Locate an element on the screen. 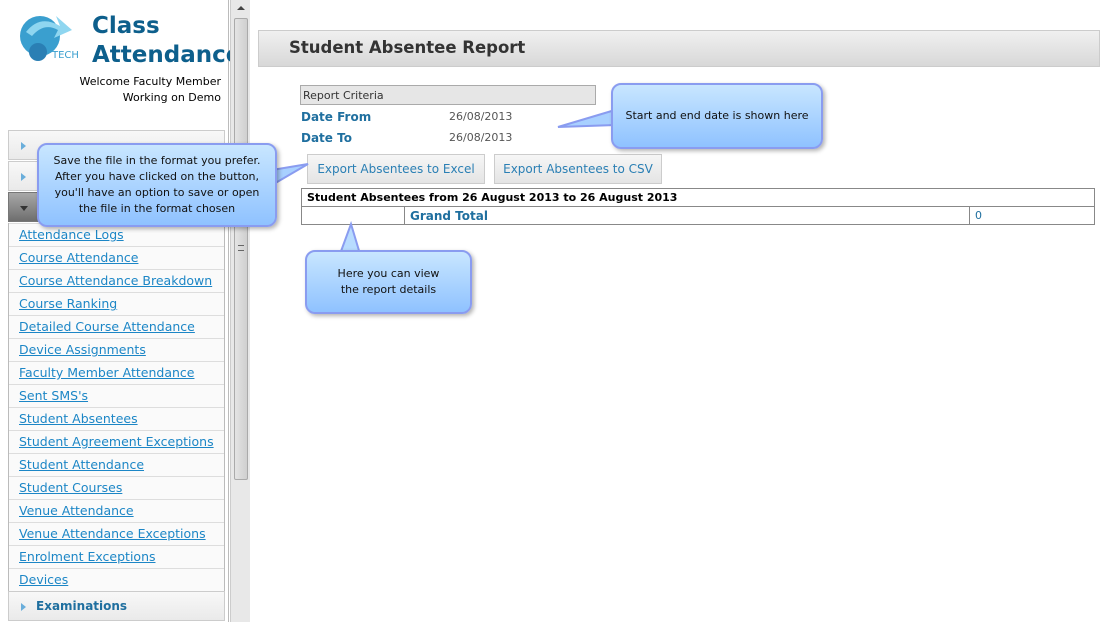 The width and height of the screenshot is (1100, 622). sidebar-link: Student Absentees is located at coordinates (116, 418).